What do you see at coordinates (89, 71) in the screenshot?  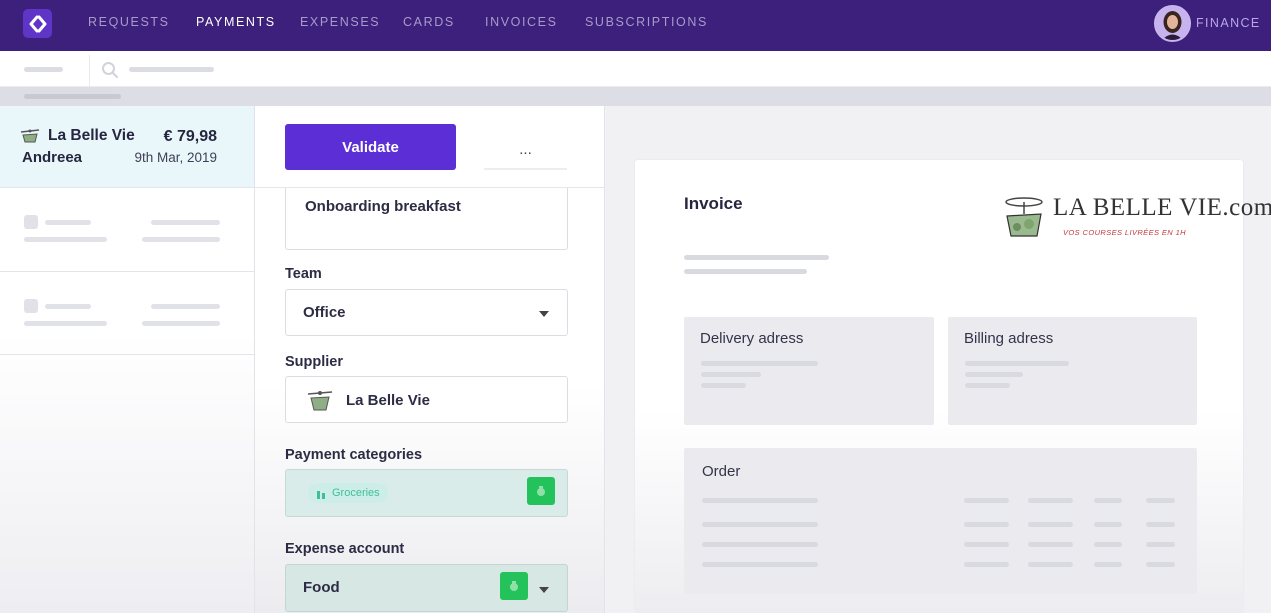 I see `divider` at bounding box center [89, 71].